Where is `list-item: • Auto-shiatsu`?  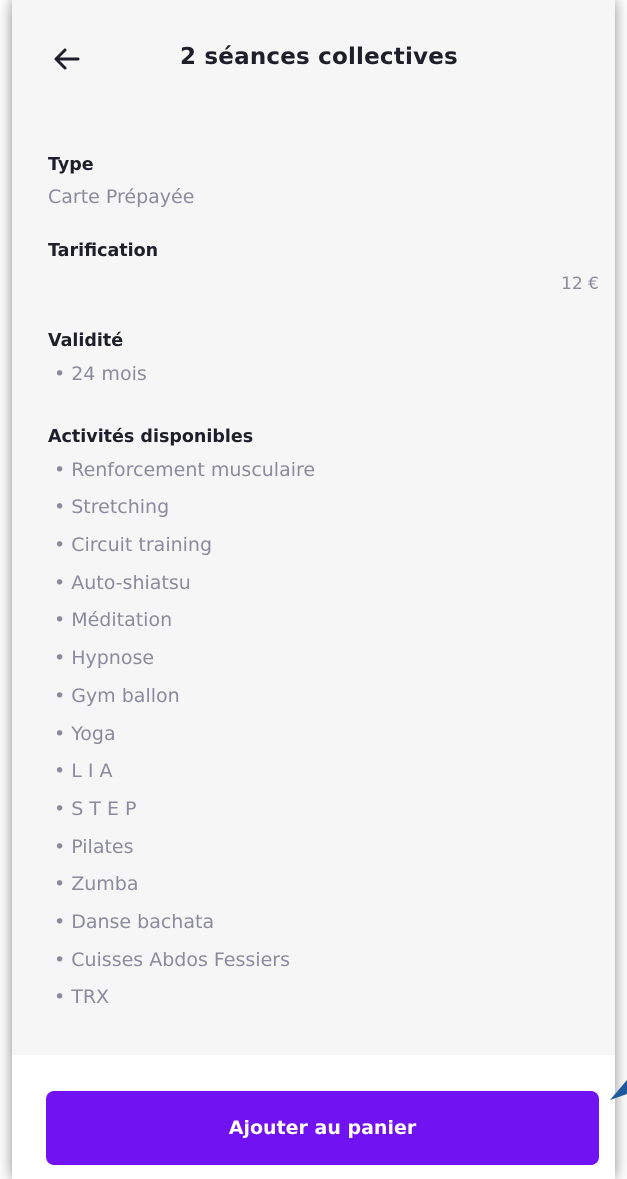
list-item: • Auto-shiatsu is located at coordinates (325, 584).